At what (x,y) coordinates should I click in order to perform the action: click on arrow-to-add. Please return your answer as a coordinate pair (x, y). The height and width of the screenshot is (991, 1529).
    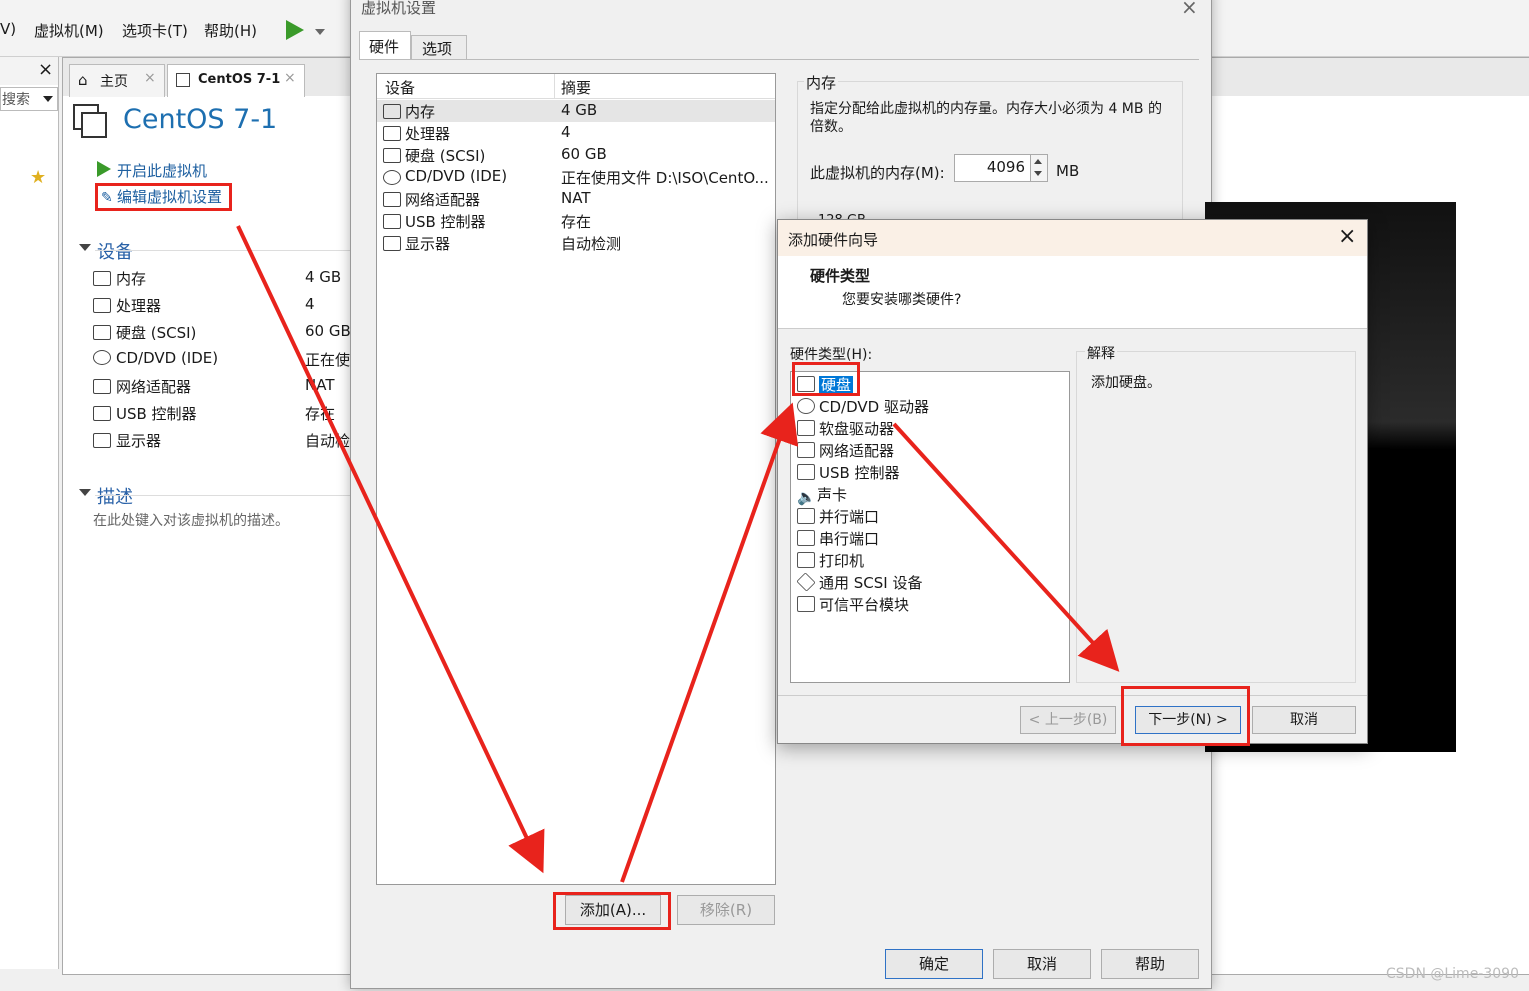
    Looking at the image, I should click on (390, 549).